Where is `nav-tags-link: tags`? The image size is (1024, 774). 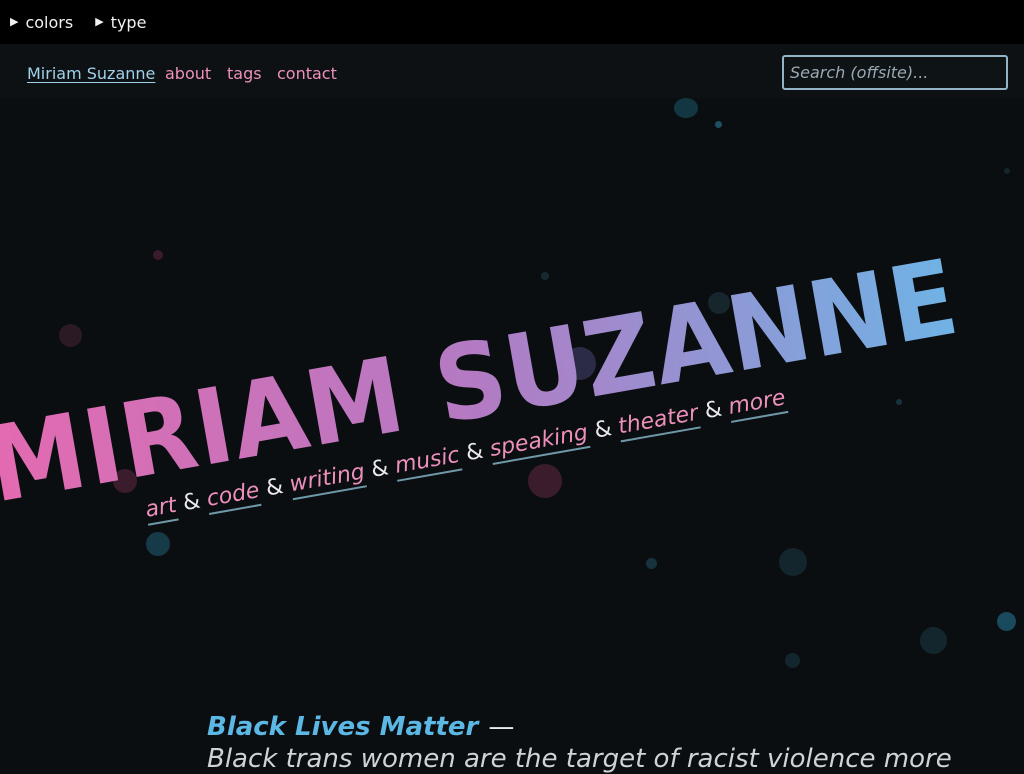 nav-tags-link: tags is located at coordinates (244, 73).